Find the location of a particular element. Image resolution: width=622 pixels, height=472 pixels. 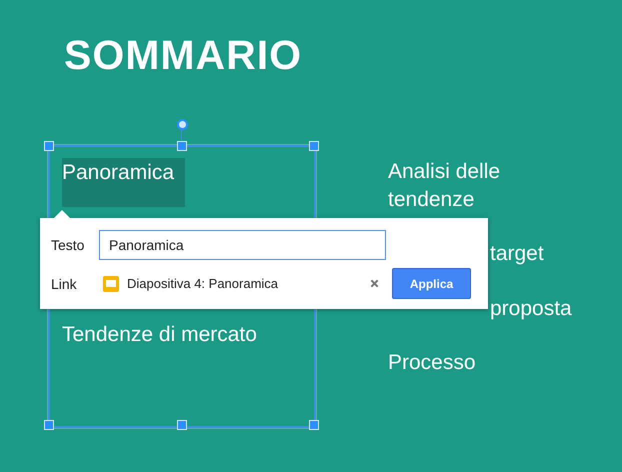

slides-icon is located at coordinates (111, 284).